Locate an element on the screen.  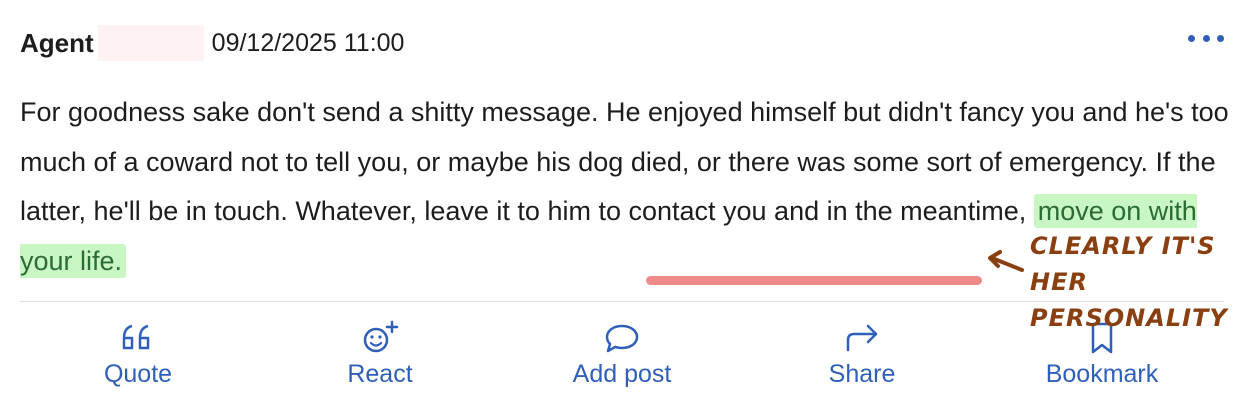
more-options-button is located at coordinates (1206, 38).